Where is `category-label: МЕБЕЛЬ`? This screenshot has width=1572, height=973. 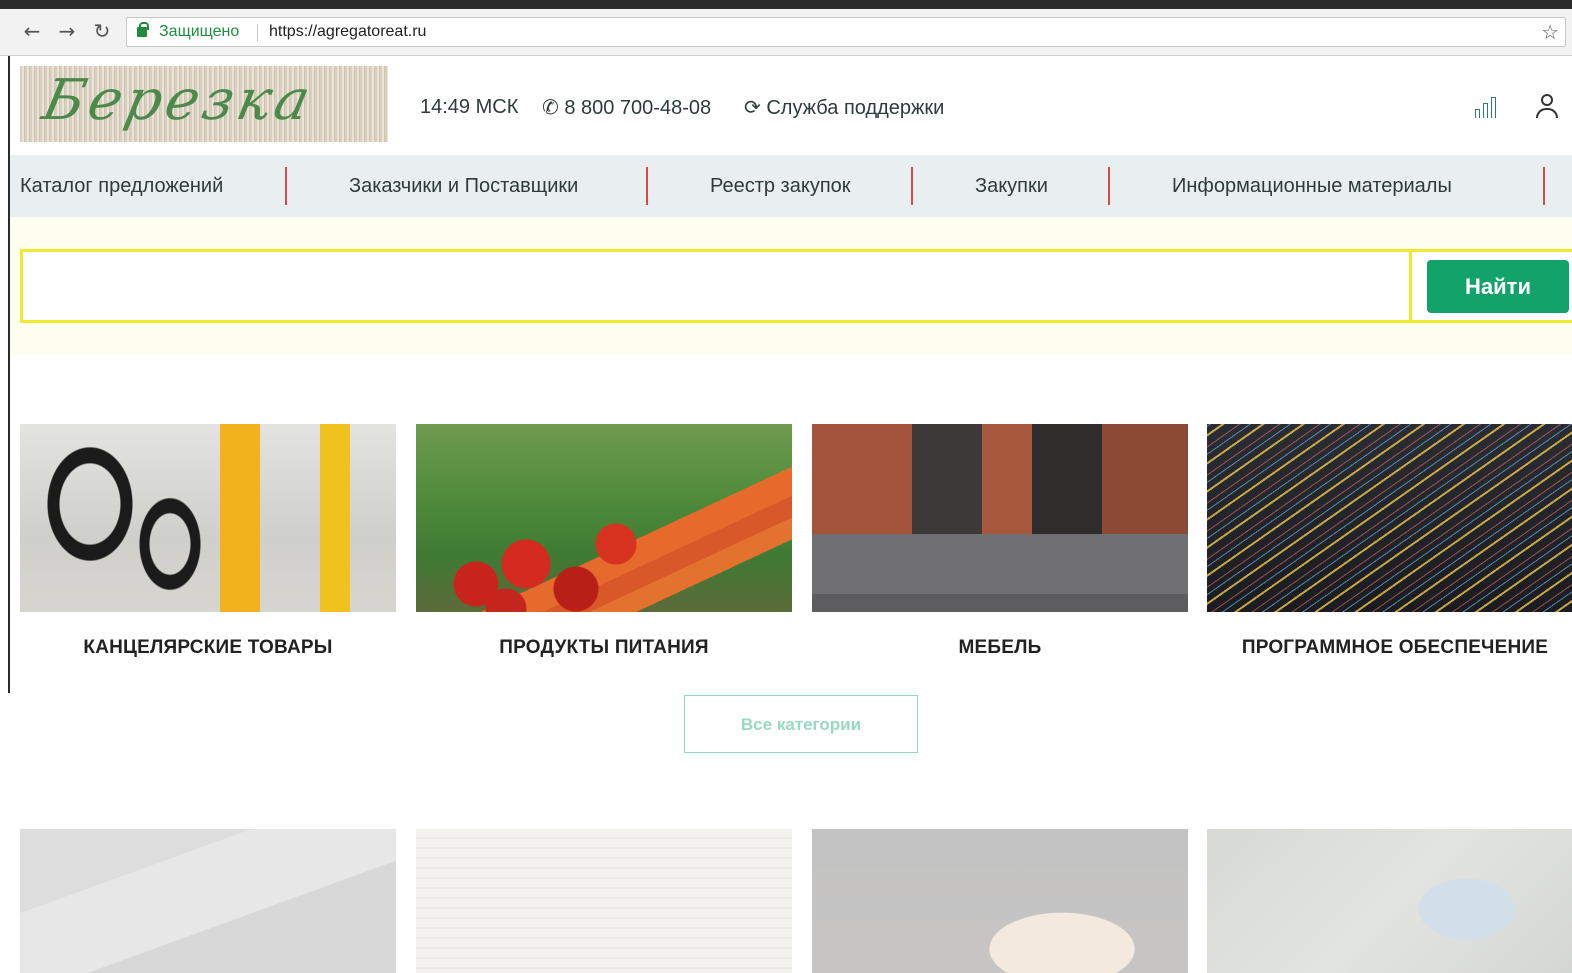
category-label: МЕБЕЛЬ is located at coordinates (1000, 648).